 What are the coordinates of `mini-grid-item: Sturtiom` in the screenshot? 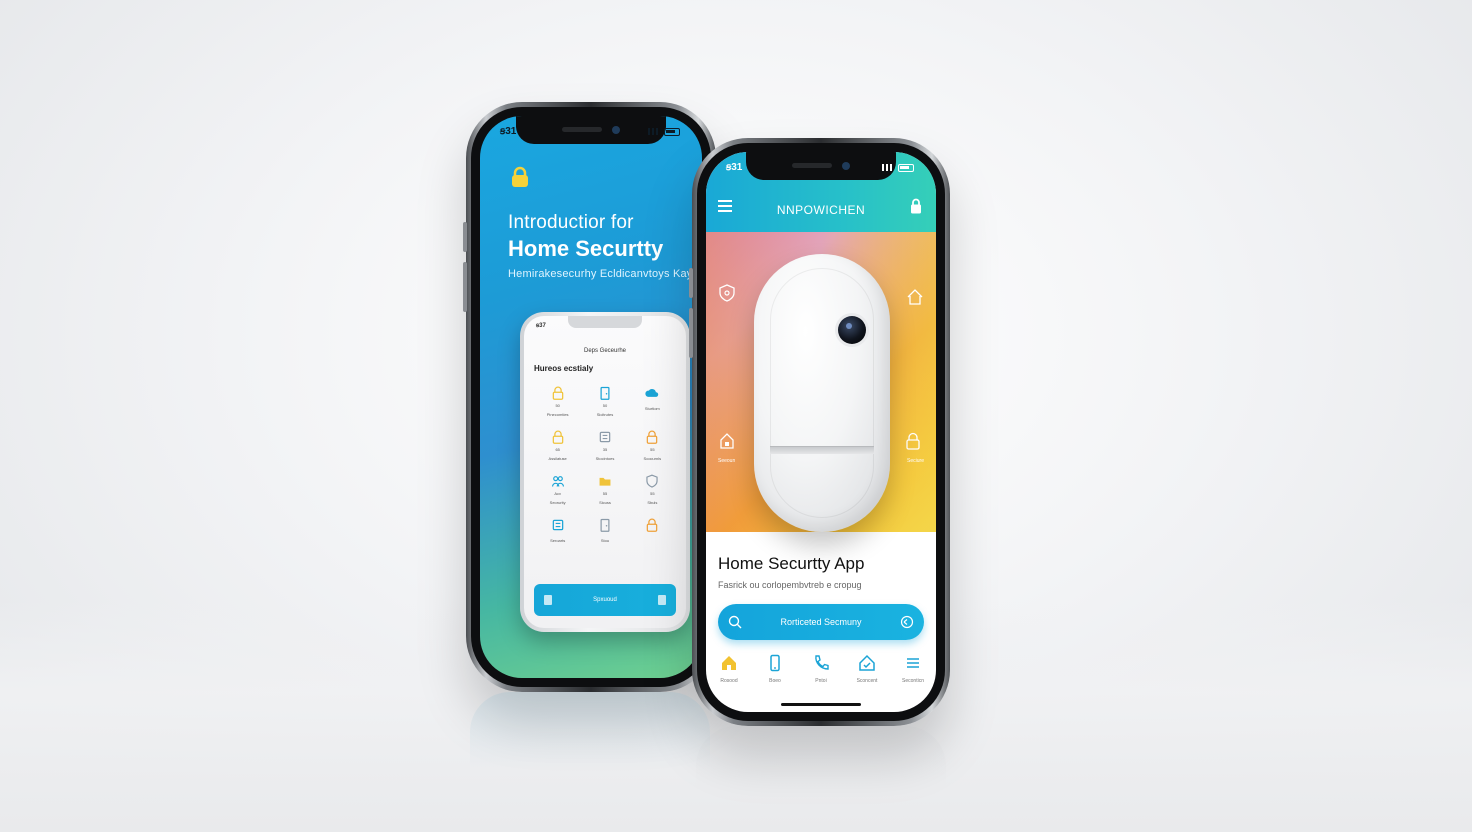 It's located at (652, 402).